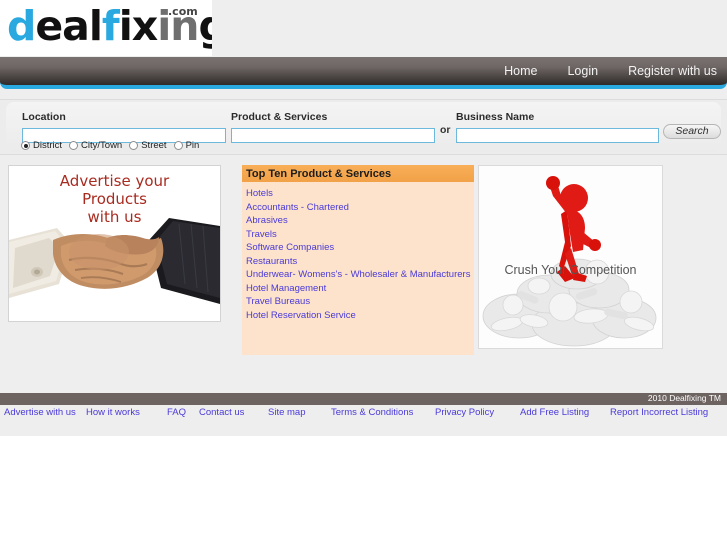 This screenshot has height=545, width=727. I want to click on site-logo: dealfixing .com, so click(106, 28).